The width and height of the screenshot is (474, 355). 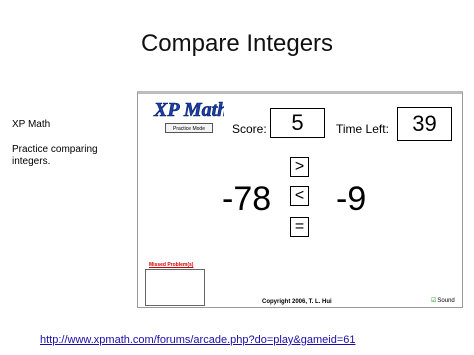 What do you see at coordinates (299, 227) in the screenshot?
I see `equal-button: =` at bounding box center [299, 227].